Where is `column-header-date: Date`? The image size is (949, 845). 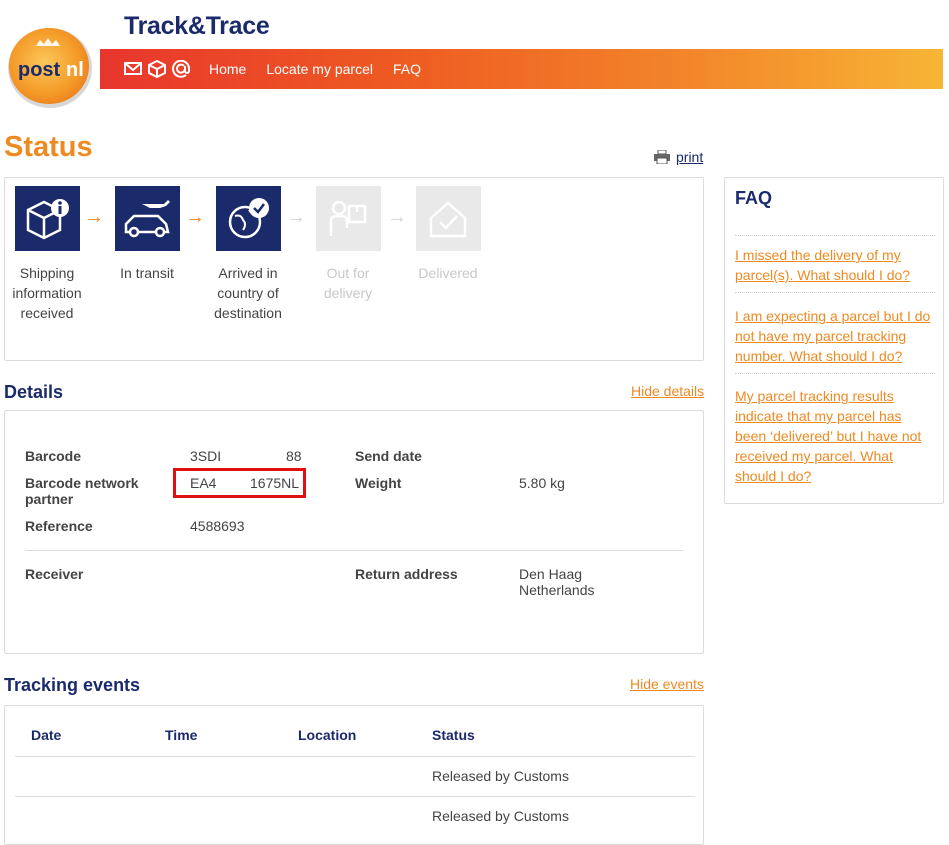 column-header-date: Date is located at coordinates (46, 735).